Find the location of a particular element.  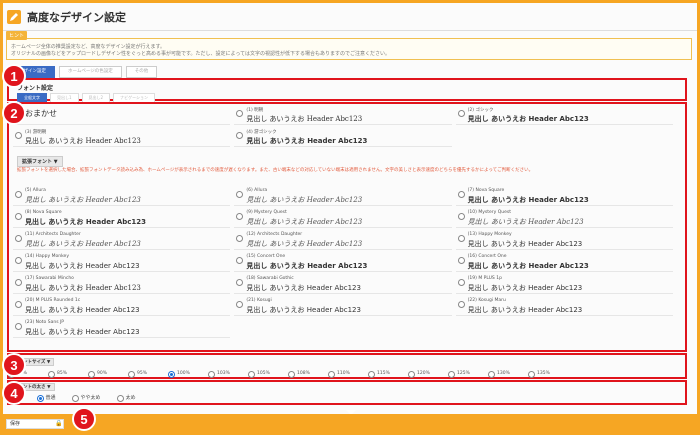

font-size-label: 110% is located at coordinates (343, 373).